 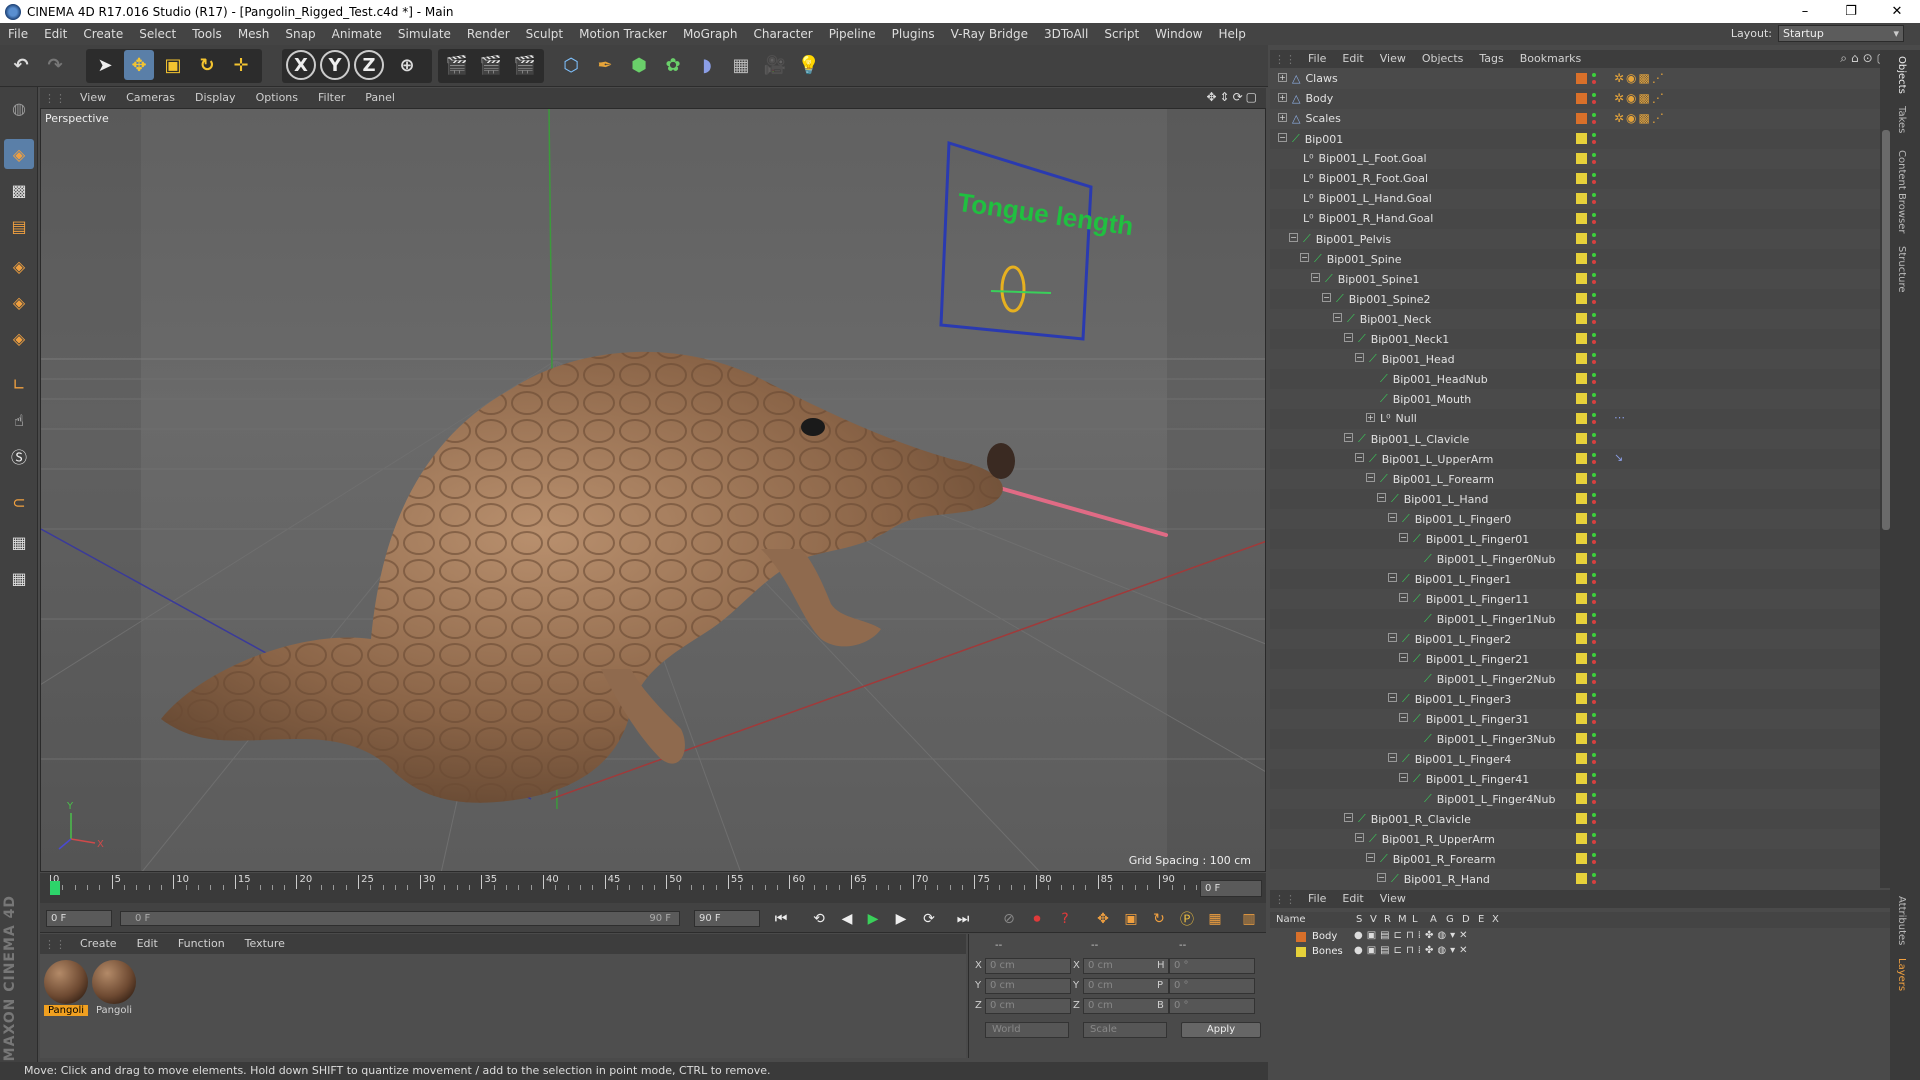 I want to click on menu-mograph: MoGraph, so click(x=710, y=34).